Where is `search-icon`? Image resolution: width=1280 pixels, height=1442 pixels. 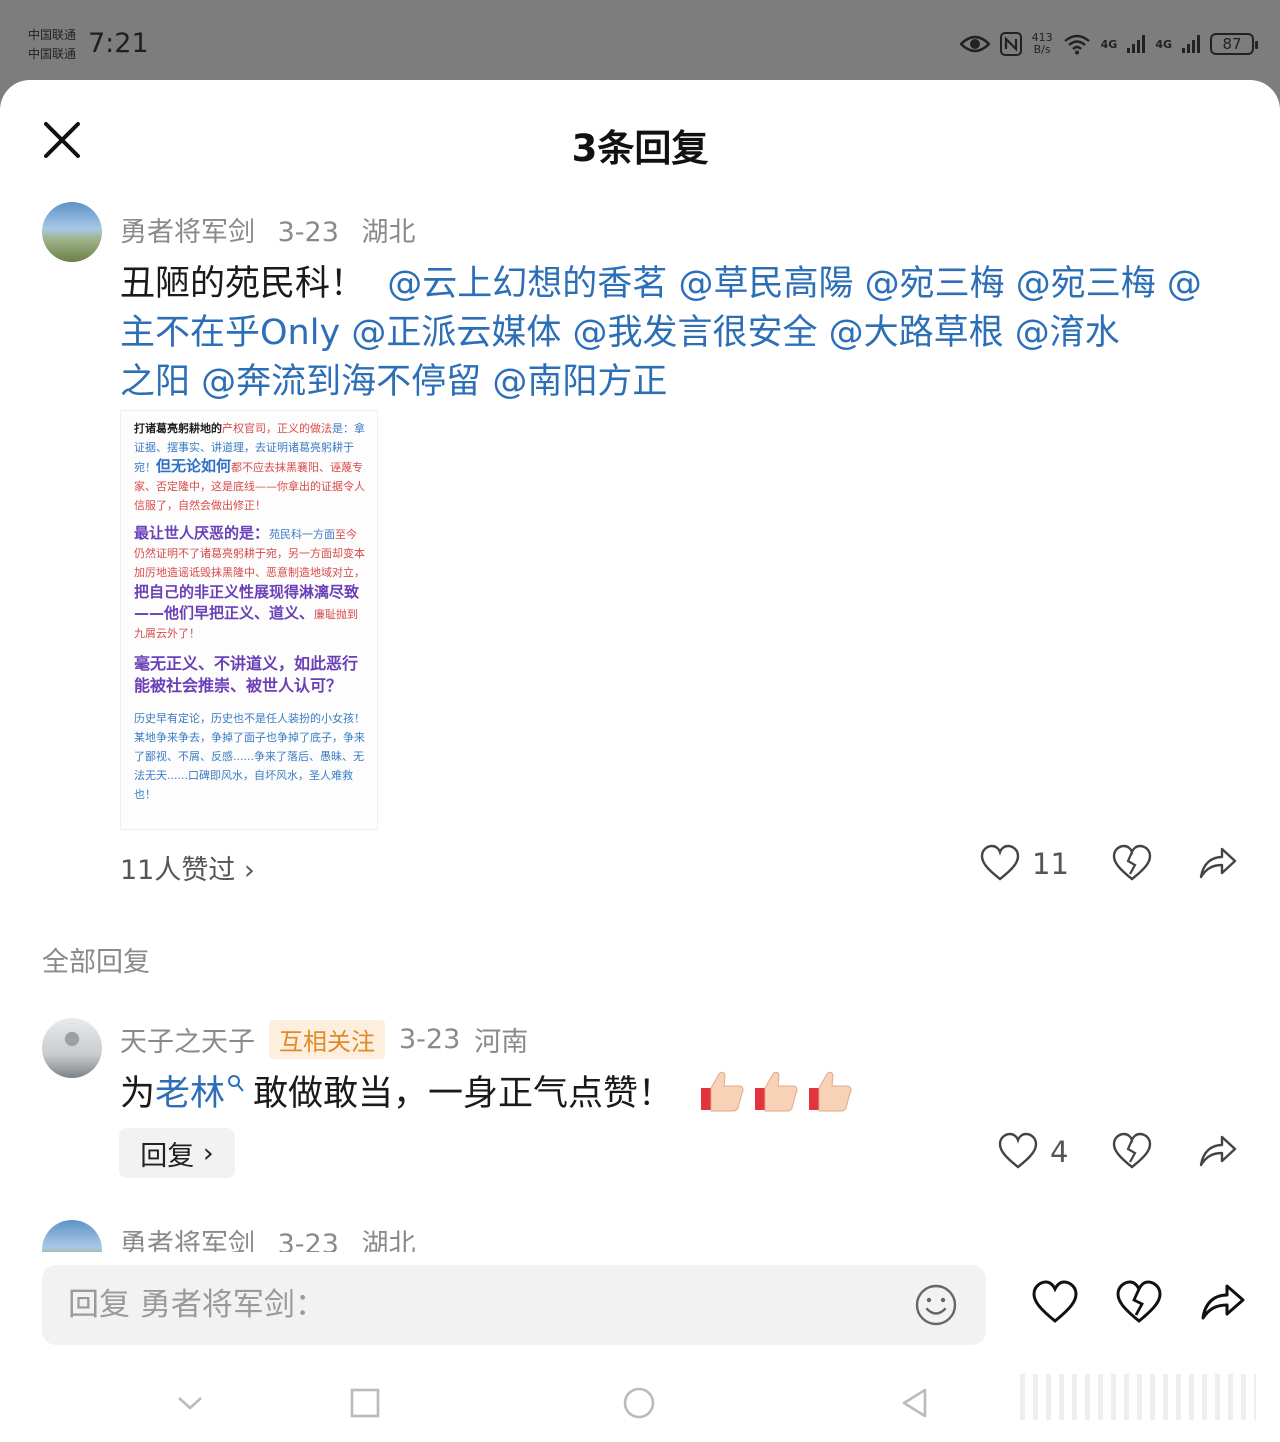
search-icon is located at coordinates (236, 1083).